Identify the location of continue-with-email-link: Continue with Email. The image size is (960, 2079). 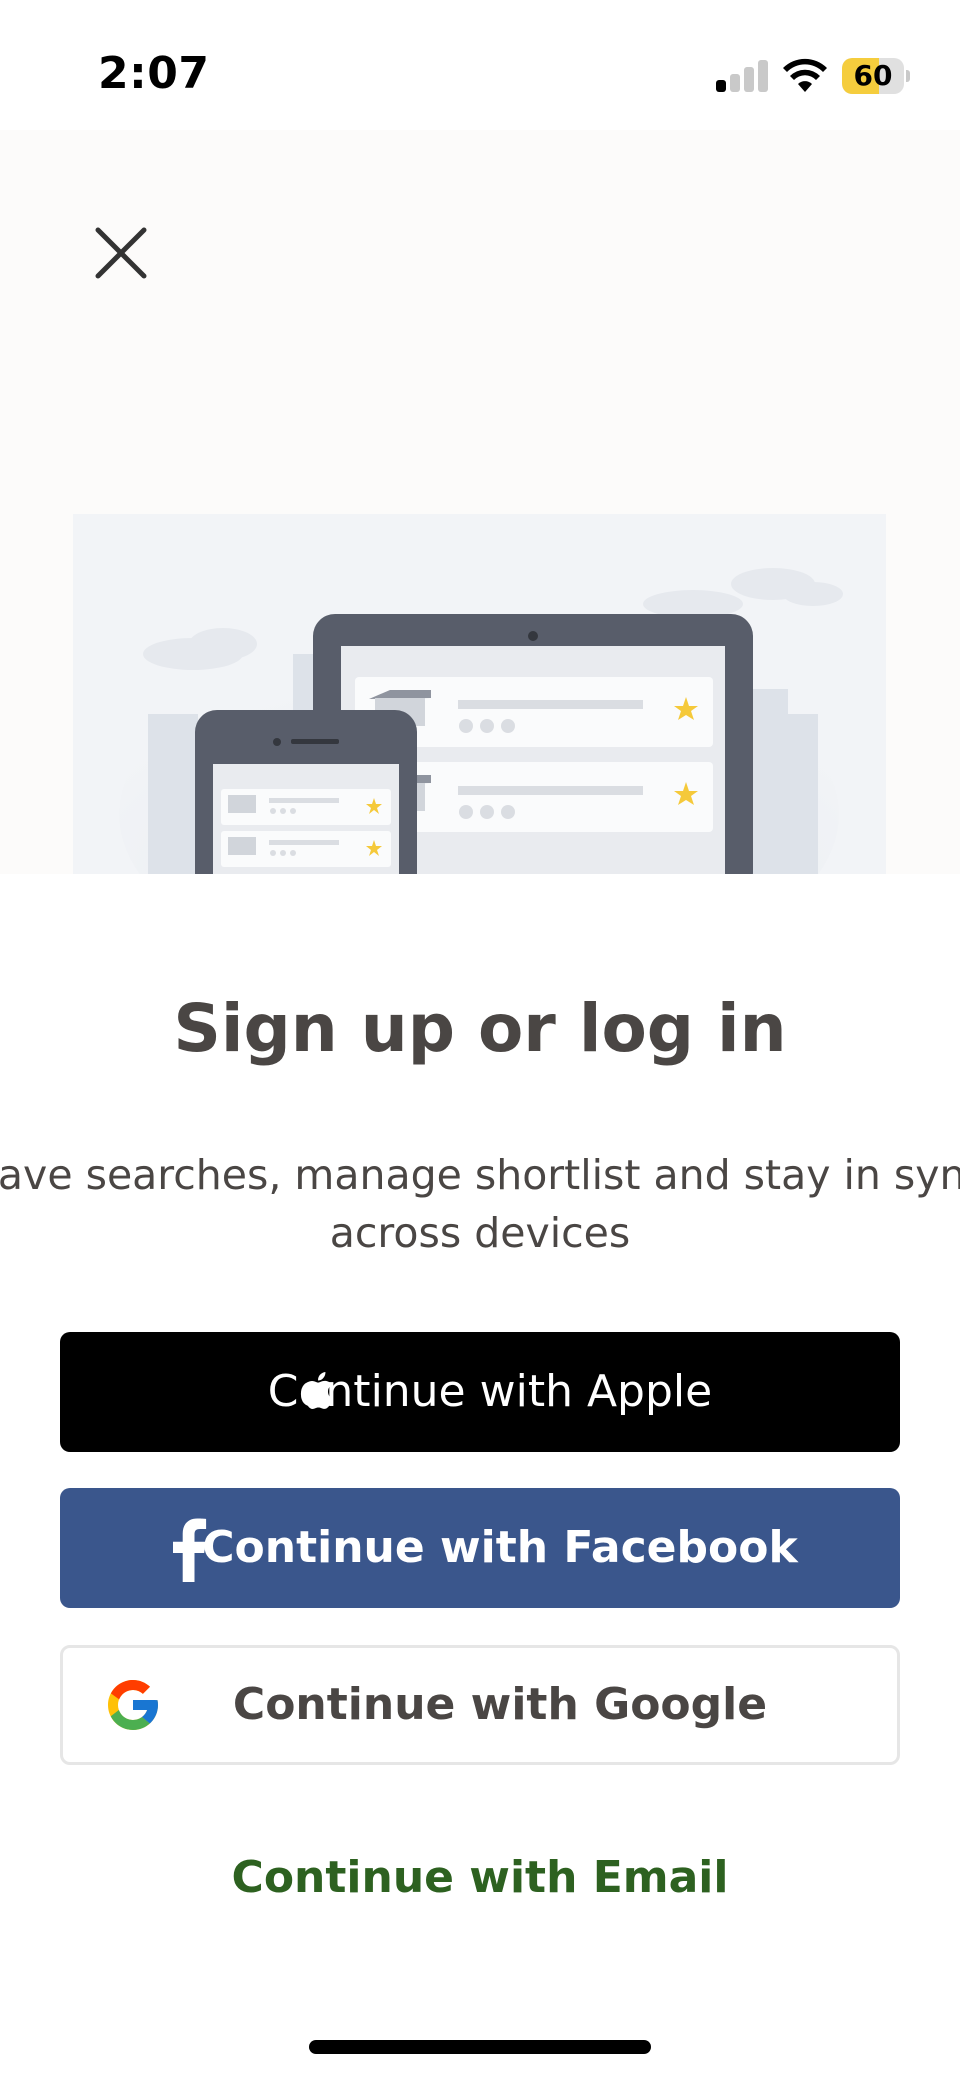
(480, 1877).